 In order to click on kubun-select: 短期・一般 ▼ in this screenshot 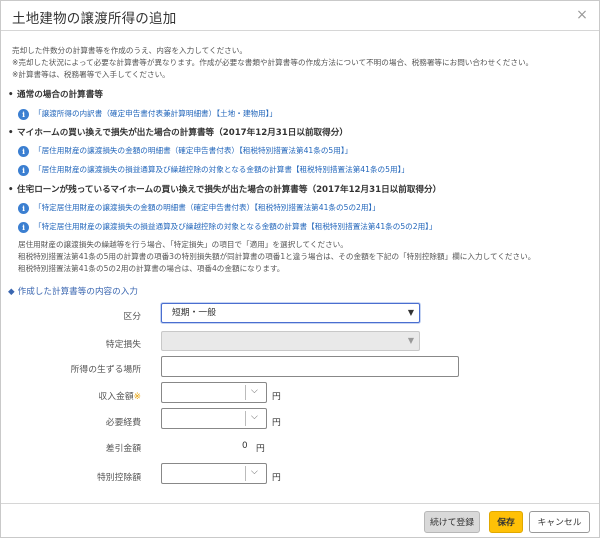, I will do `click(290, 313)`.